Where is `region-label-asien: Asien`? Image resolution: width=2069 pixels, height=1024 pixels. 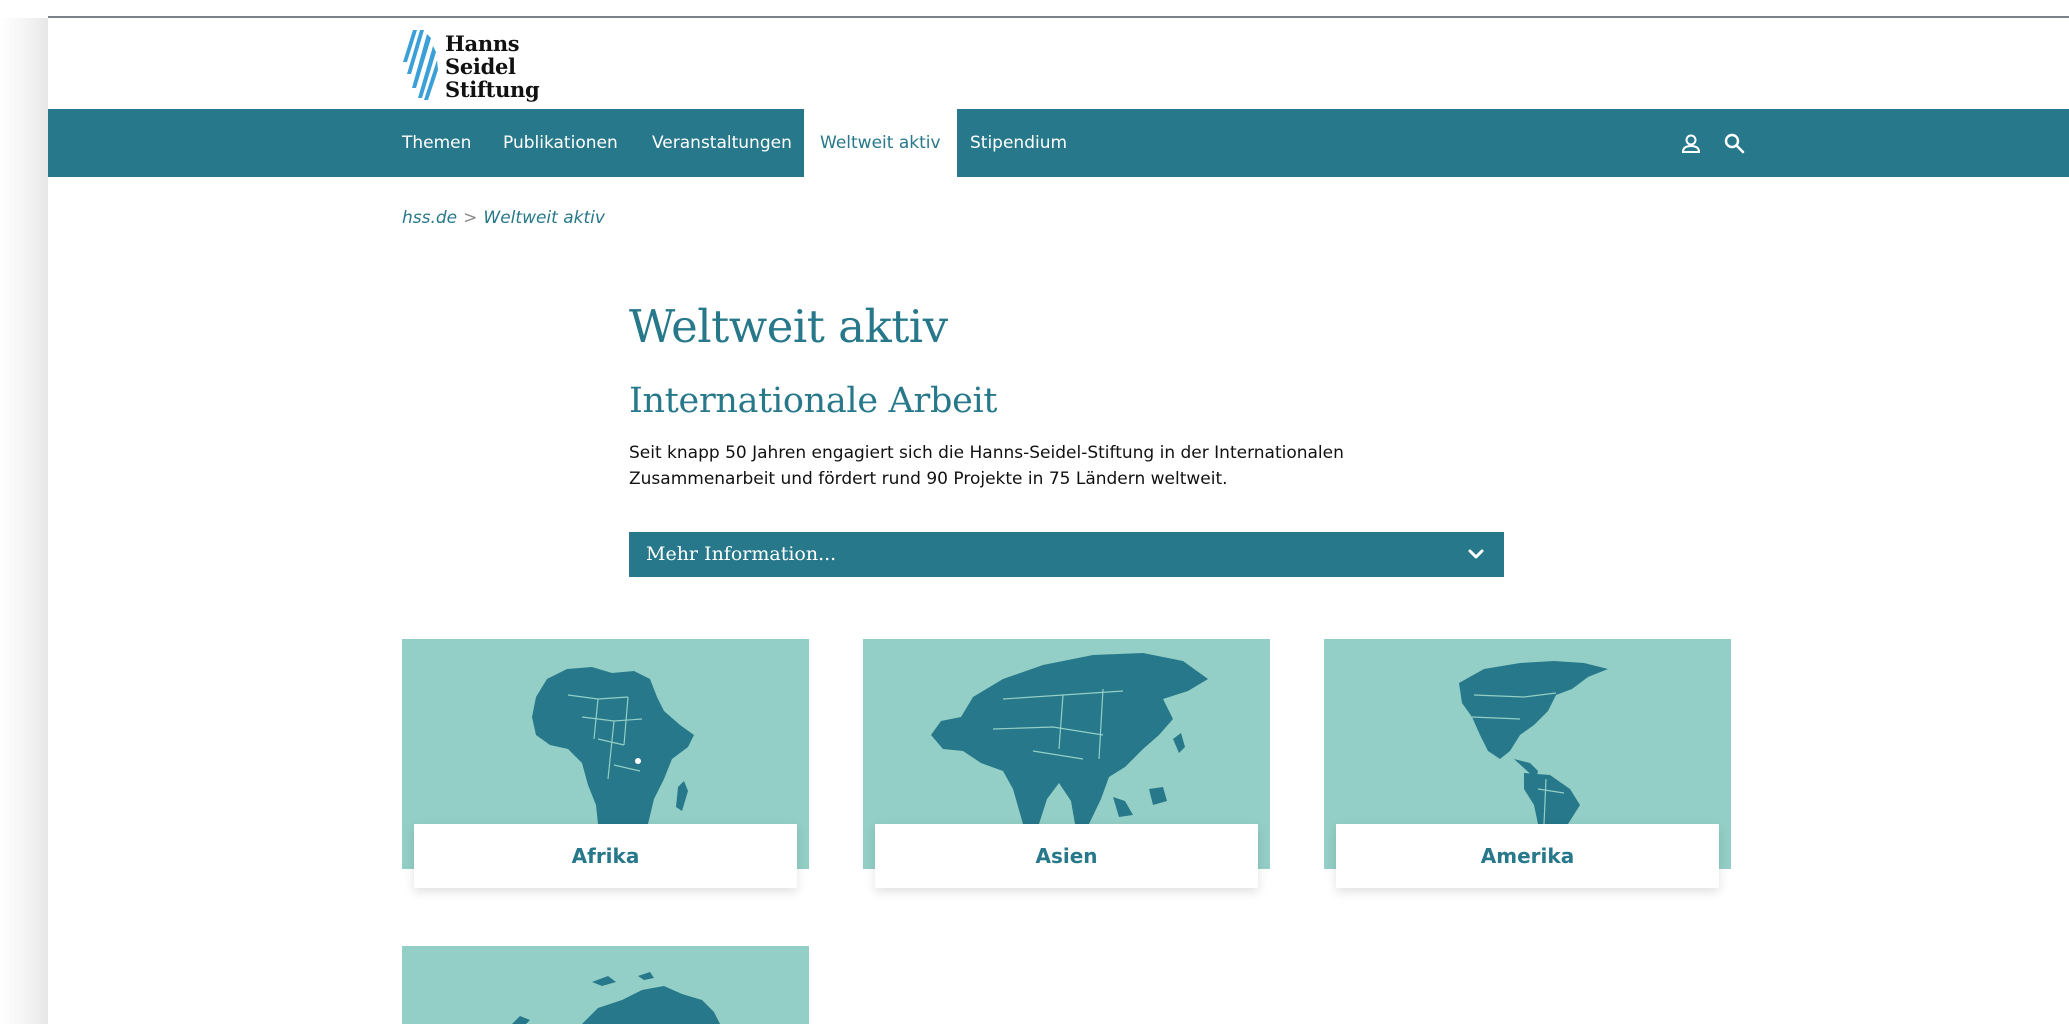
region-label-asien: Asien is located at coordinates (1066, 856).